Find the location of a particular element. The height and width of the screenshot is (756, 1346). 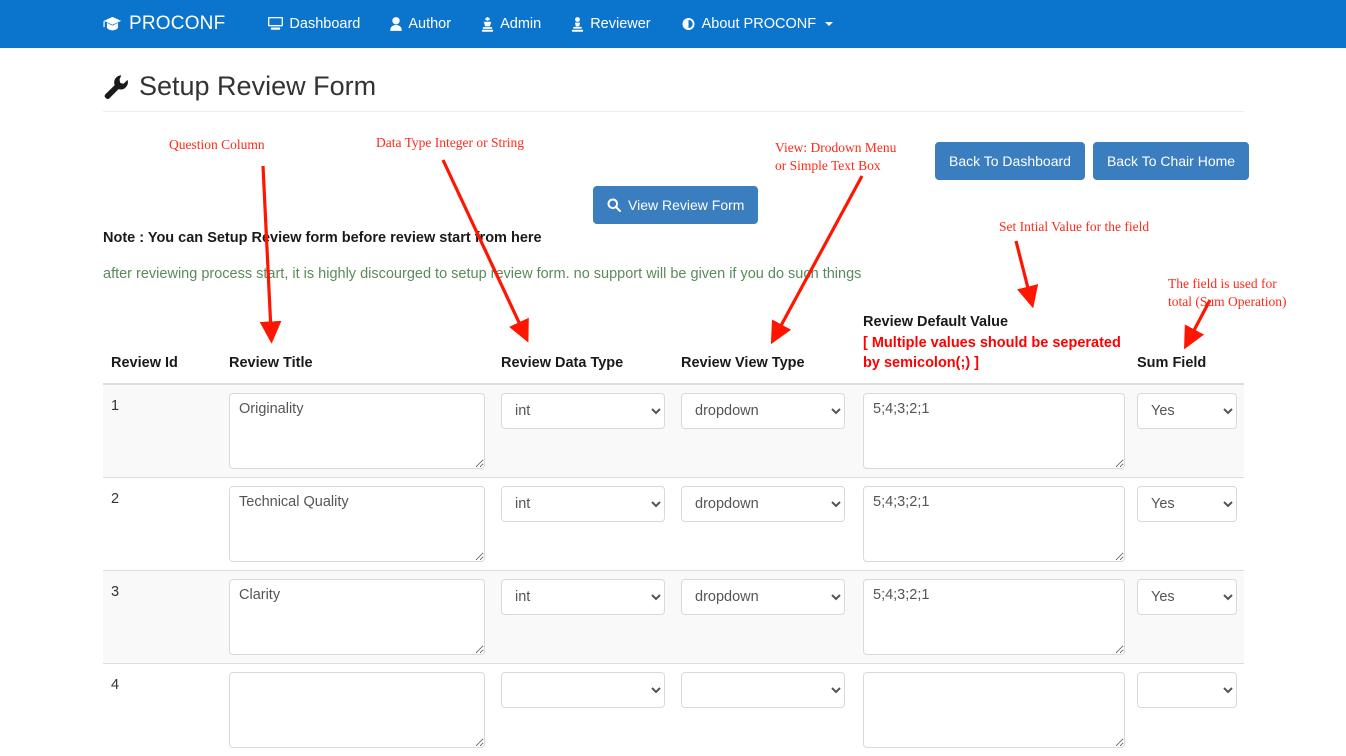

table-row: 3 intstring dropdowntextbox YesNo is located at coordinates (673, 616).